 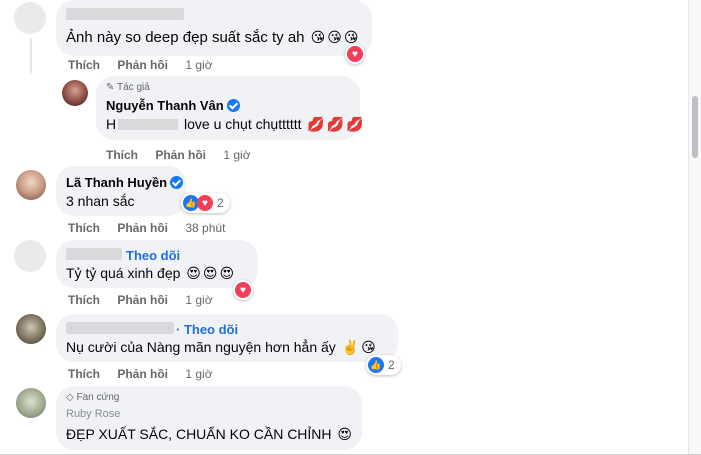 What do you see at coordinates (121, 191) in the screenshot?
I see `comment-bubble: Lã Thanh Huyền 3 nhan sắc` at bounding box center [121, 191].